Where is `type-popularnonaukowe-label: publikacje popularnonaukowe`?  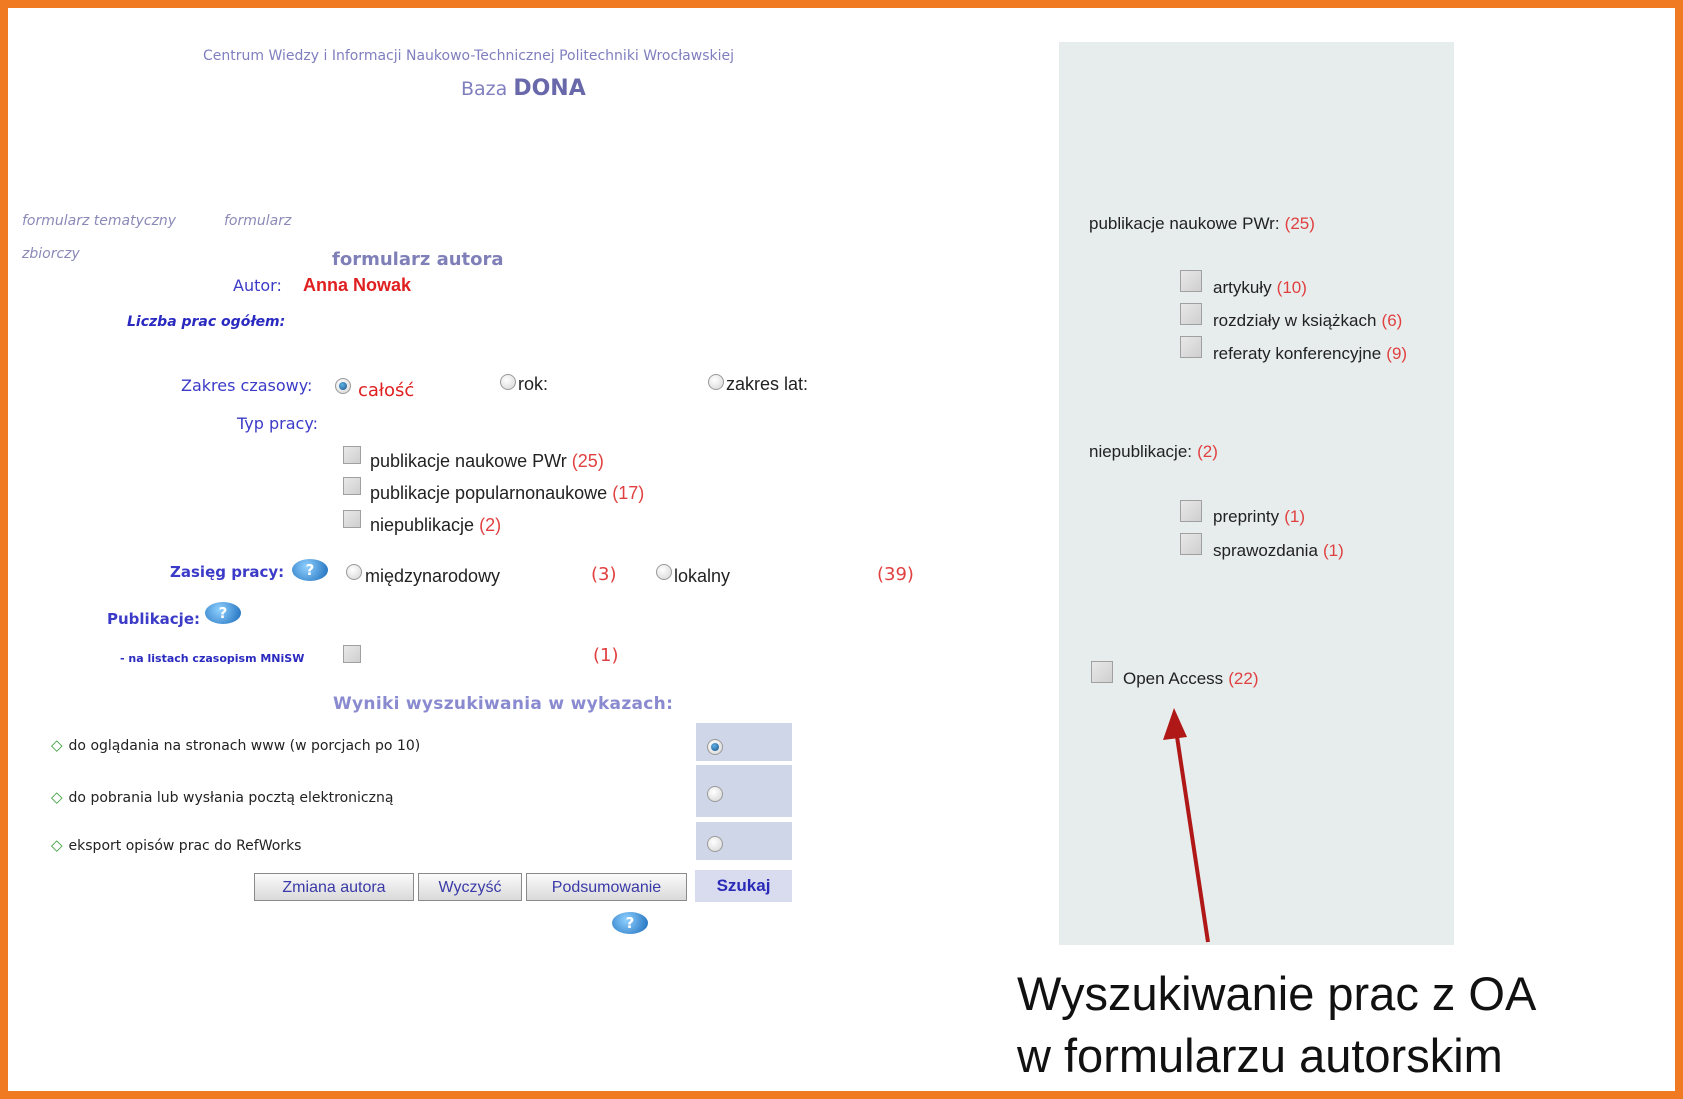 type-popularnonaukowe-label: publikacje popularnonaukowe is located at coordinates (489, 493).